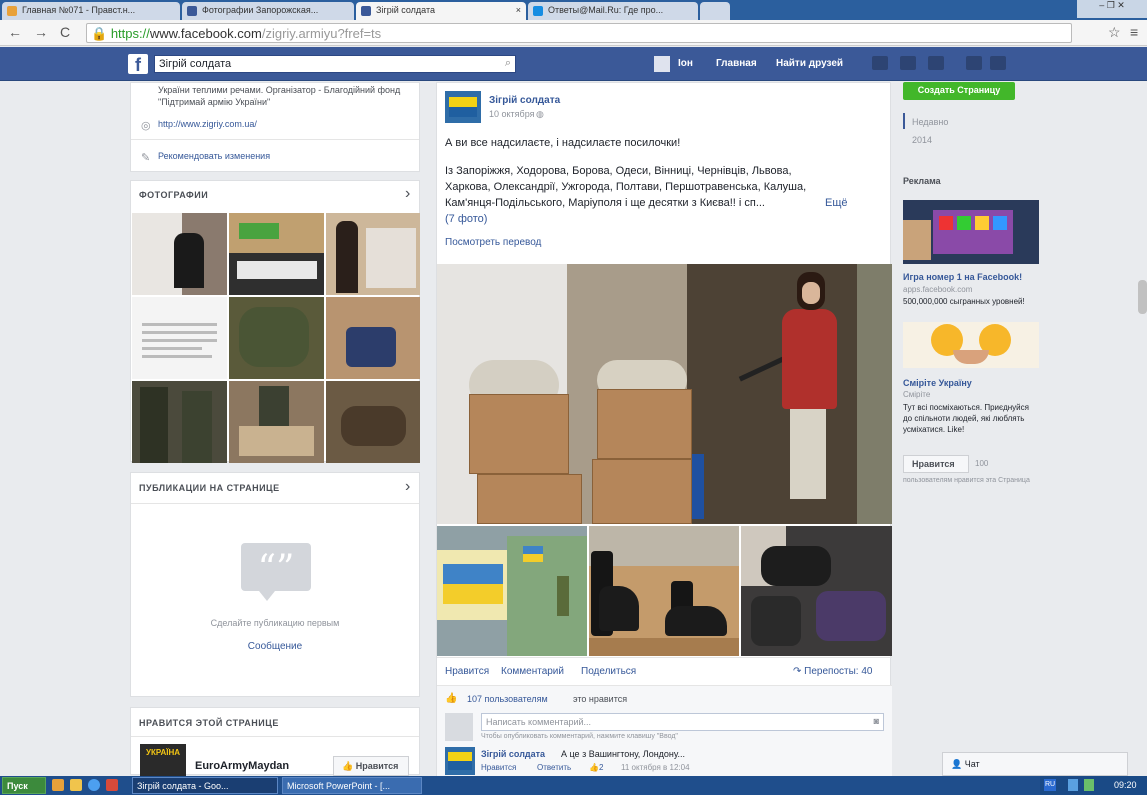 The height and width of the screenshot is (795, 1147). Describe the element at coordinates (209, 723) in the screenshot. I see `liked-pages-header: НРАВИТСЯ ЭТОЙ СТРАНИЦЕ` at that location.